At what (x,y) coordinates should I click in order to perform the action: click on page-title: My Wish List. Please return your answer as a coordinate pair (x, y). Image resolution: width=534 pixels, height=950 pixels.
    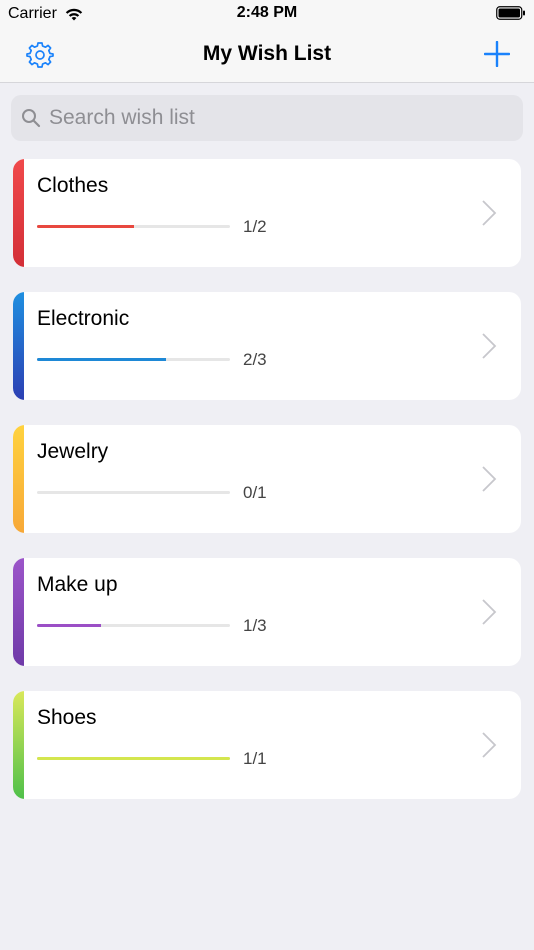
    Looking at the image, I should click on (267, 53).